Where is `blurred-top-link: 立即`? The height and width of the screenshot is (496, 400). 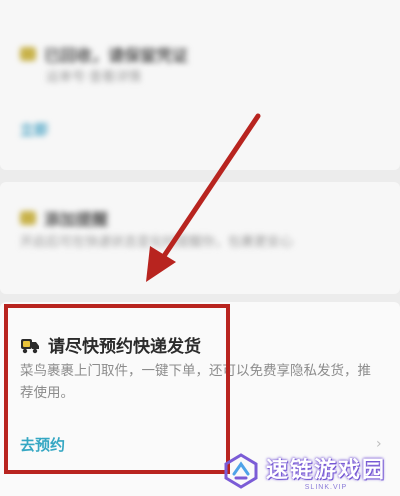 blurred-top-link: 立即 is located at coordinates (34, 130).